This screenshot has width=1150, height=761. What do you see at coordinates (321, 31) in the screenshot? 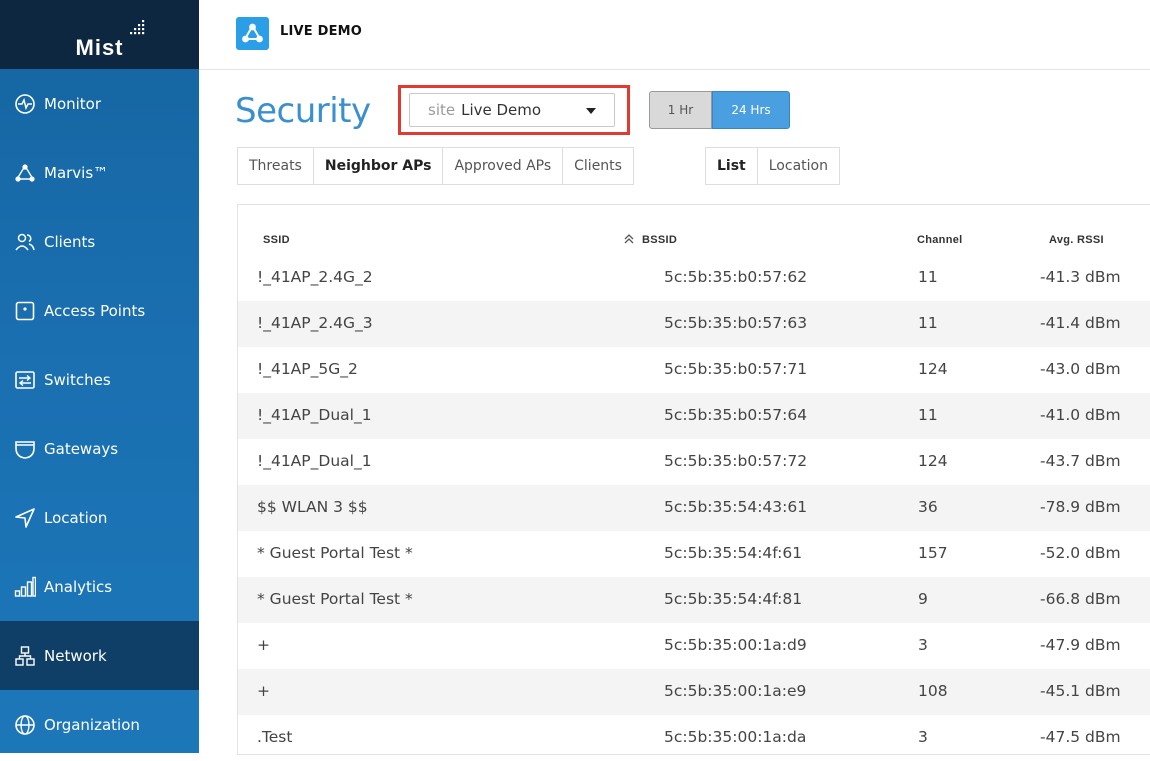
I see `org-name: LIVE DEMO` at bounding box center [321, 31].